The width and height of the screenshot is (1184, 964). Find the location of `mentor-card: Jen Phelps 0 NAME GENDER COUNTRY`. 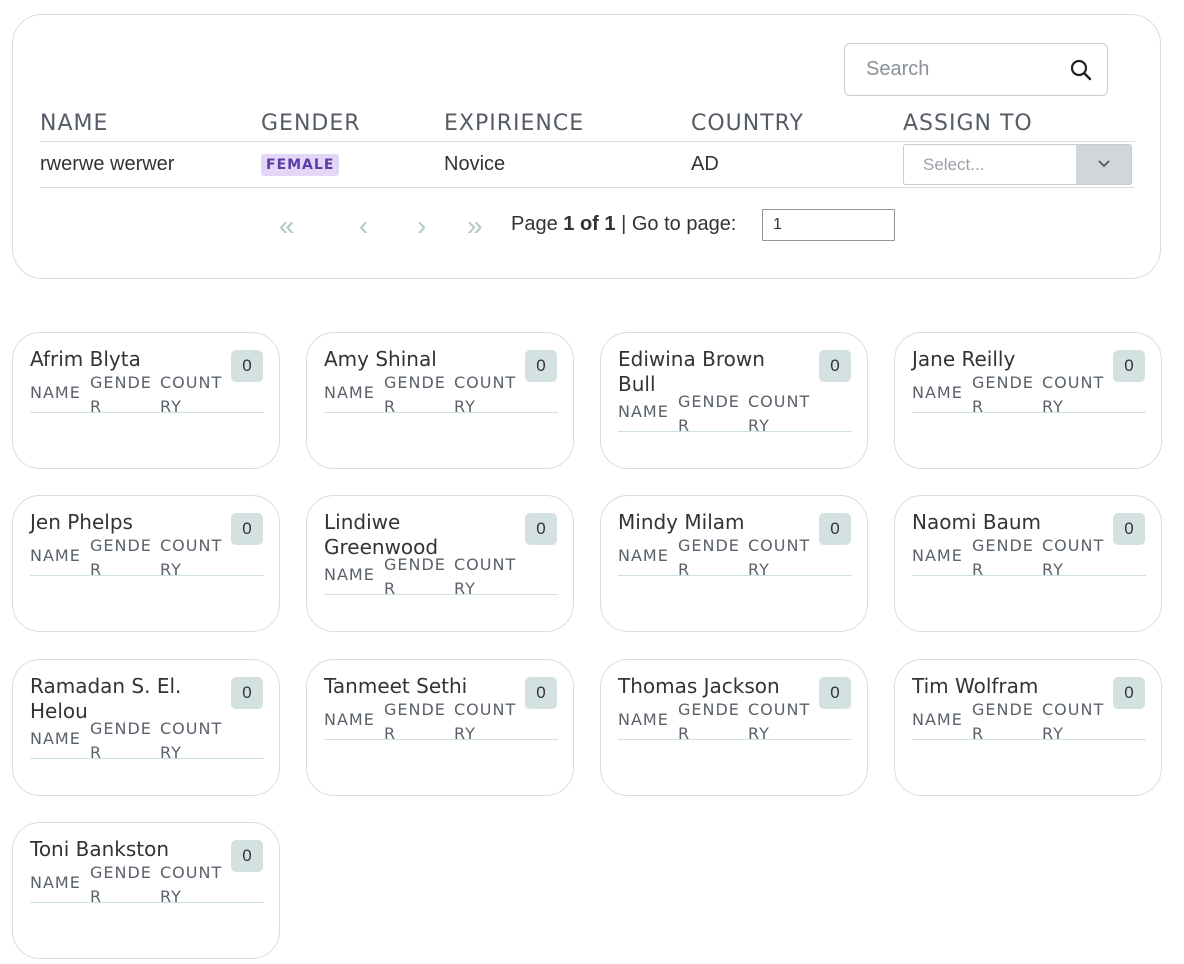

mentor-card: Jen Phelps 0 NAME GENDER COUNTRY is located at coordinates (146, 563).